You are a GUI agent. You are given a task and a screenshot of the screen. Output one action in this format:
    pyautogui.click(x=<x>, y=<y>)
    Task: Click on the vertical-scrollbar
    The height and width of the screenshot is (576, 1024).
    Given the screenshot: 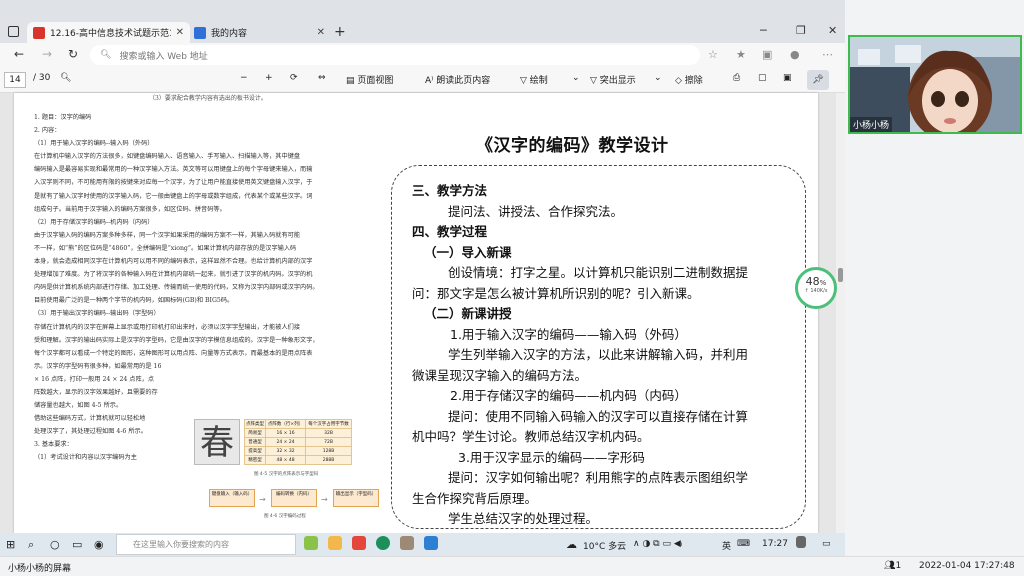 What is the action you would take?
    pyautogui.click(x=840, y=313)
    